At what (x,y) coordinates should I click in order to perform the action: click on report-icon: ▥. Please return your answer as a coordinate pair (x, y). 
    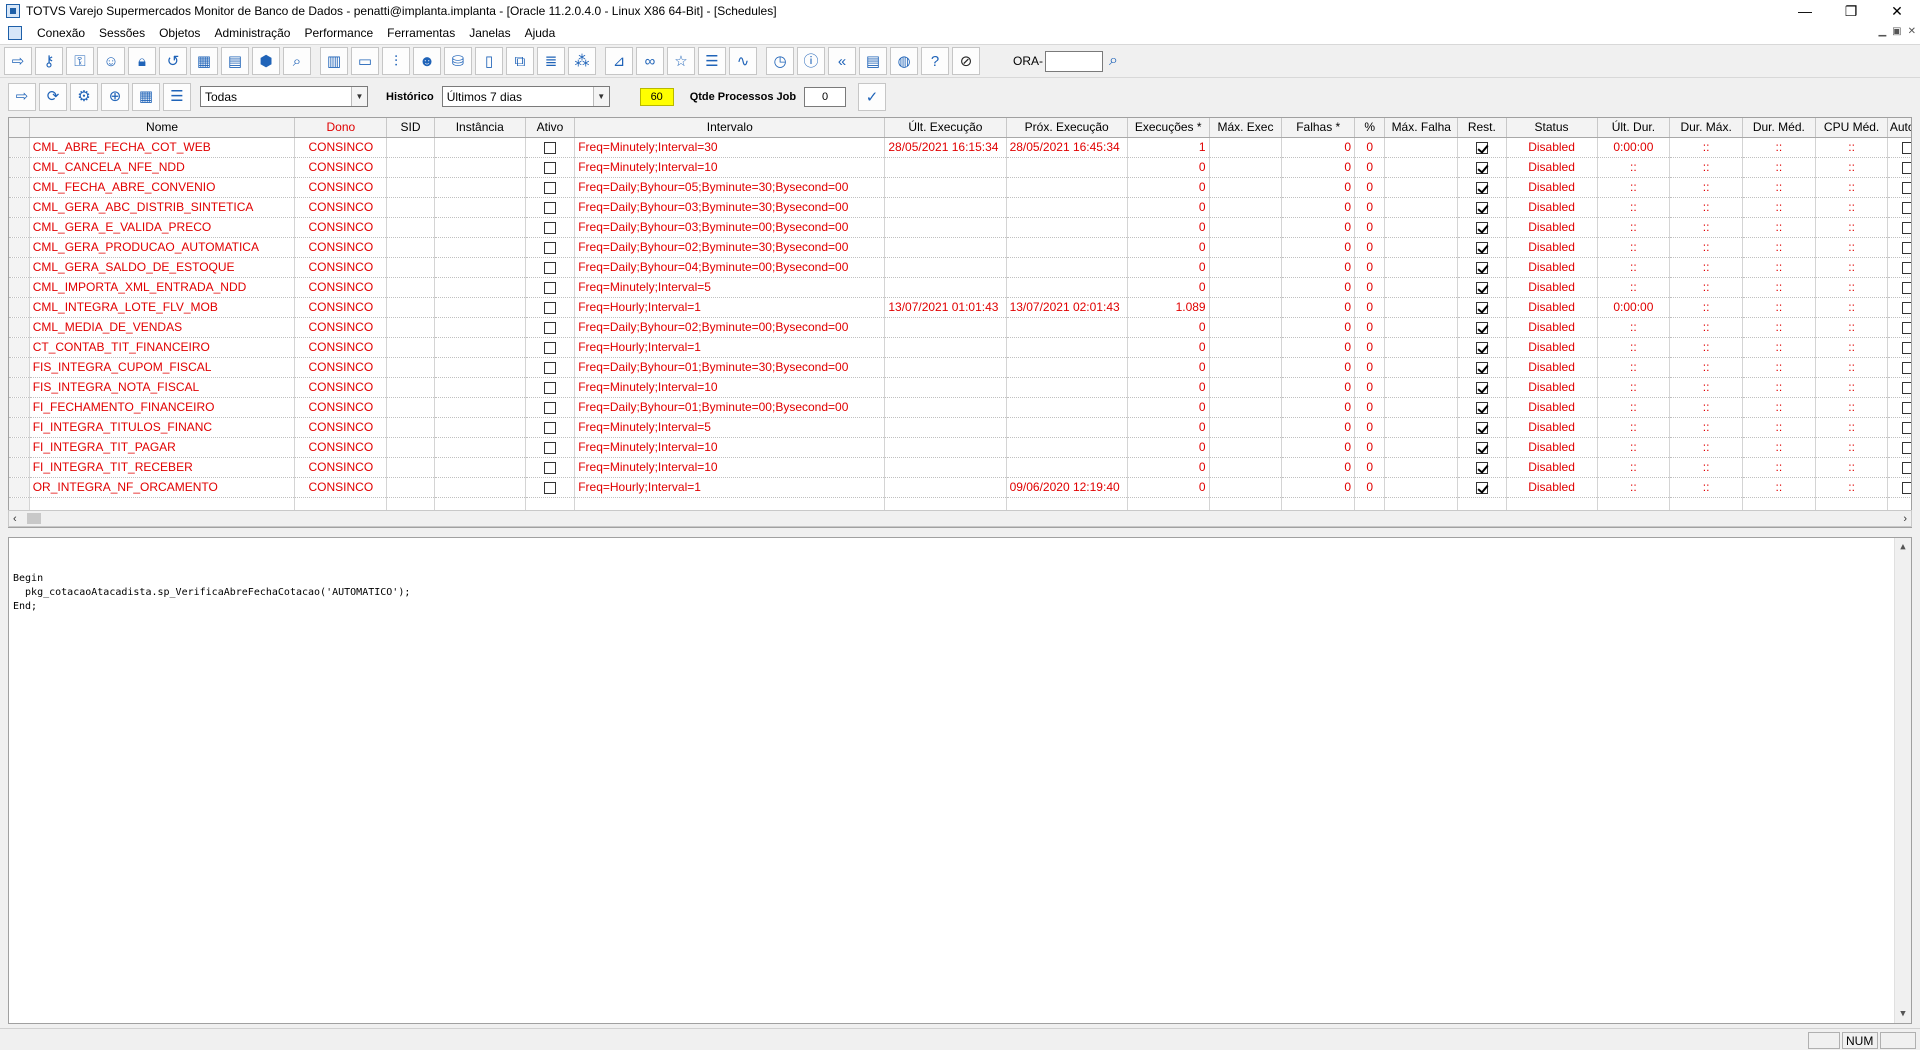
    Looking at the image, I should click on (334, 61).